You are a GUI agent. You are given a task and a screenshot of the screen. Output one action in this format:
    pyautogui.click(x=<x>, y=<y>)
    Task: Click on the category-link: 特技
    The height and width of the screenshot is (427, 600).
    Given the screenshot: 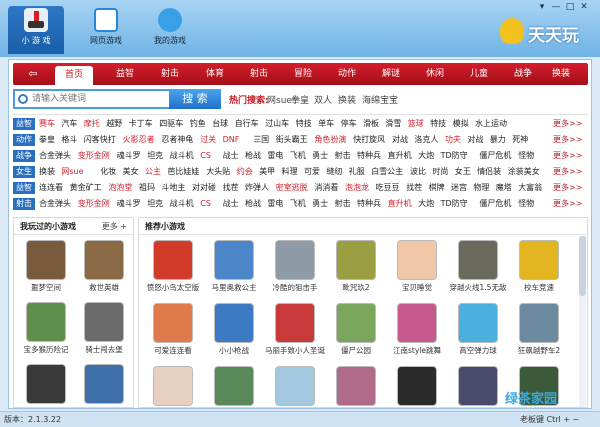 What is the action you would take?
    pyautogui.click(x=304, y=124)
    